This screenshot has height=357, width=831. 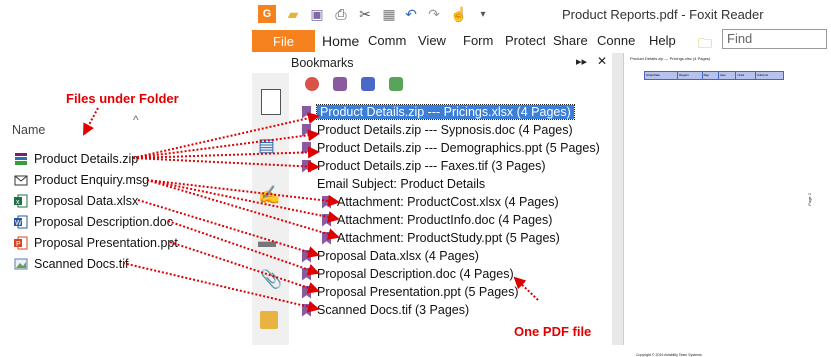 I want to click on file-tab: File, so click(x=283, y=41).